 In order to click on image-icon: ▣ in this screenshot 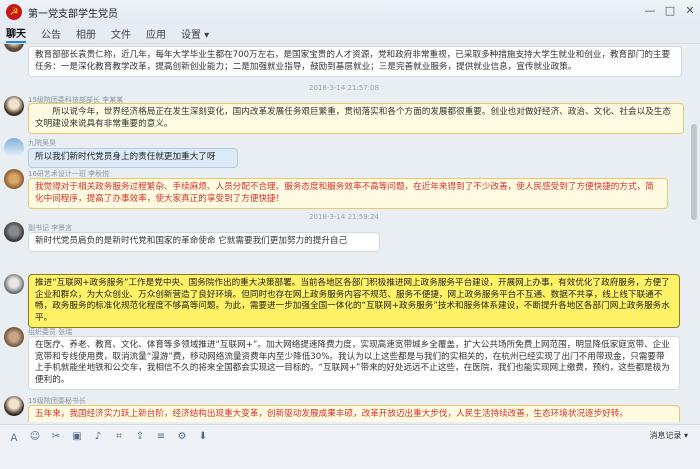, I will do `click(77, 436)`.